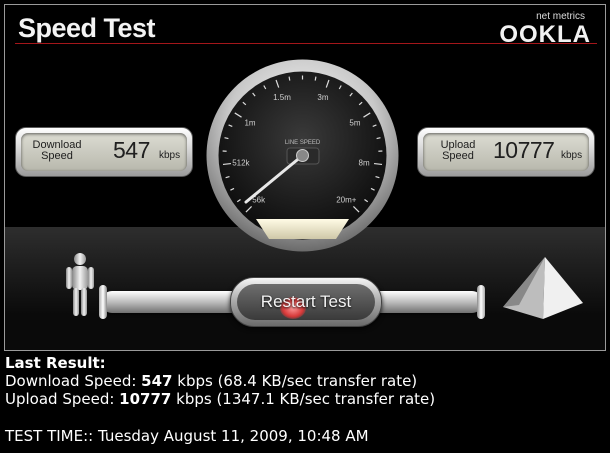 The height and width of the screenshot is (453, 610). I want to click on gauge-scale-label: 1.5m, so click(282, 97).